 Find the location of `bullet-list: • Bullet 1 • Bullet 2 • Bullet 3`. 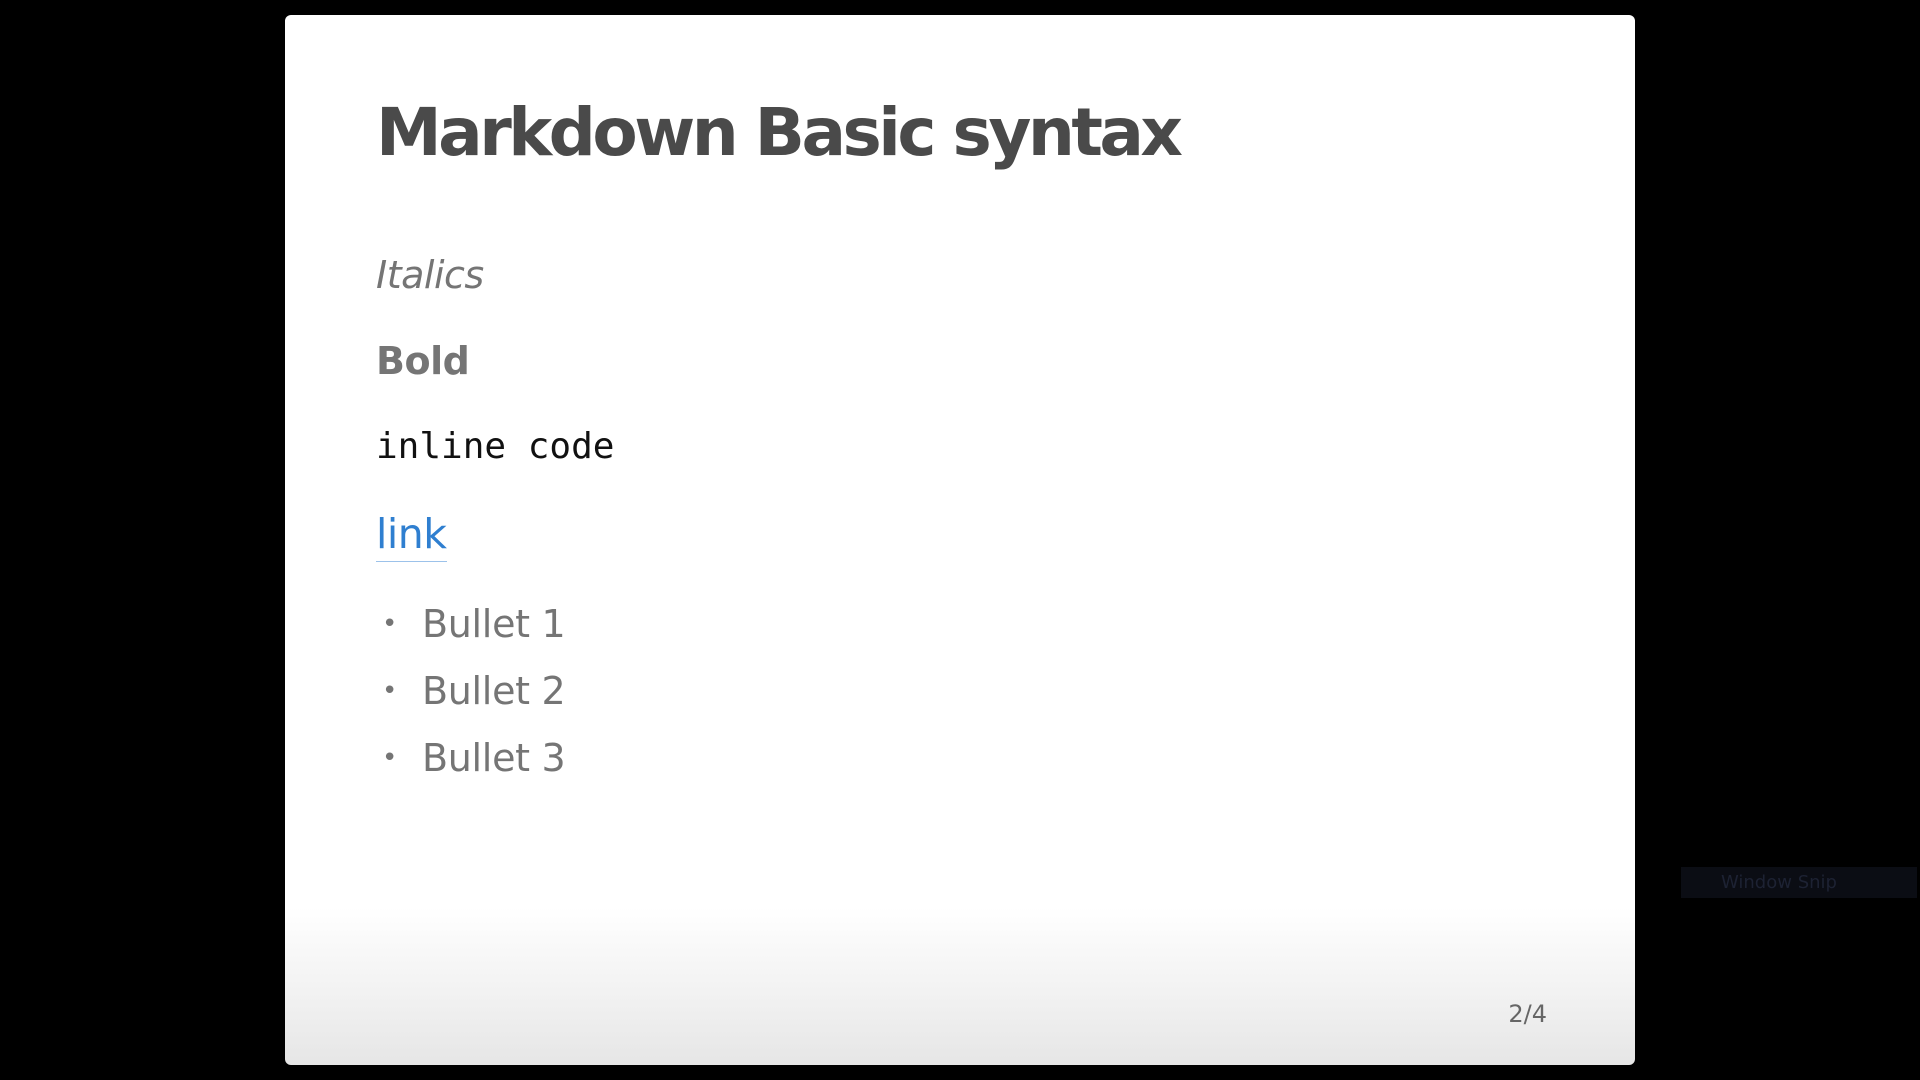

bullet-list: • Bullet 1 • Bullet 2 • Bullet 3 is located at coordinates (471, 695).